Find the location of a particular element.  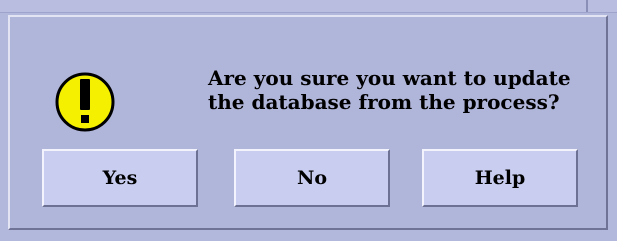

window-top-edge is located at coordinates (308, 6).